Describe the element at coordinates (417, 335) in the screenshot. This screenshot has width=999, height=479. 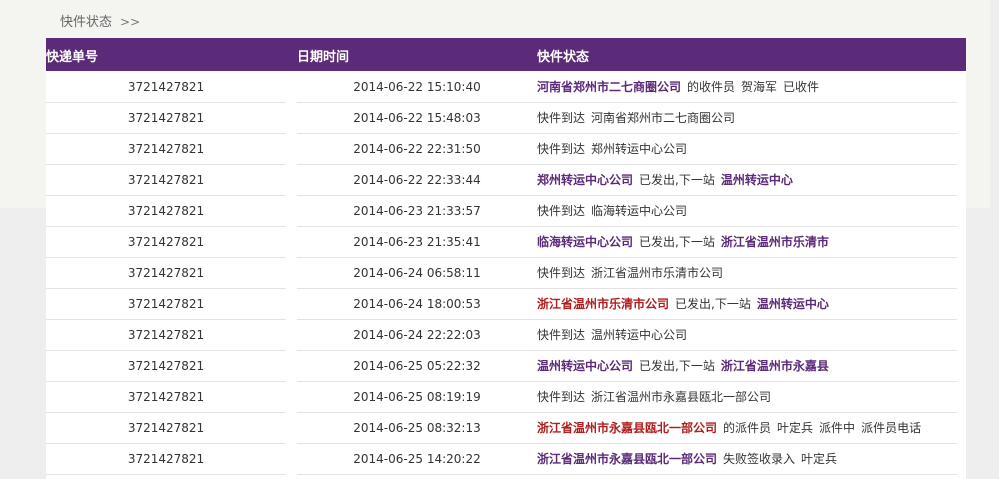
I see `event-datetime: 2014-06-24 22:22:03` at that location.